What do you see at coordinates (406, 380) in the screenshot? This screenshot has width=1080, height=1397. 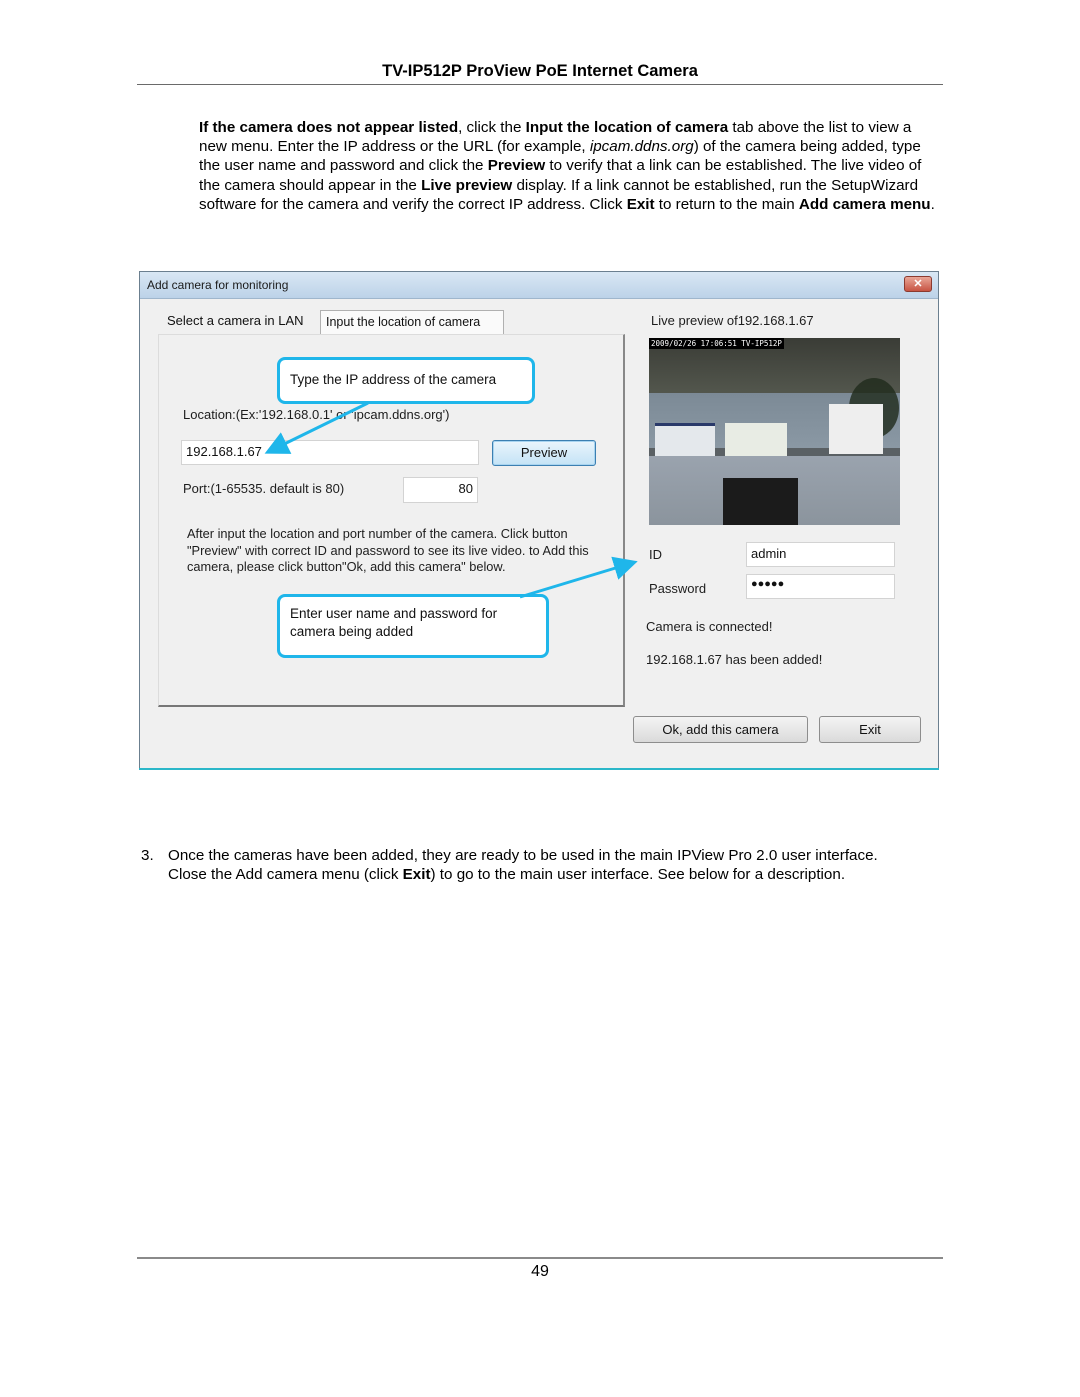 I see `callout-ip-address: Type the IP address of the camera` at bounding box center [406, 380].